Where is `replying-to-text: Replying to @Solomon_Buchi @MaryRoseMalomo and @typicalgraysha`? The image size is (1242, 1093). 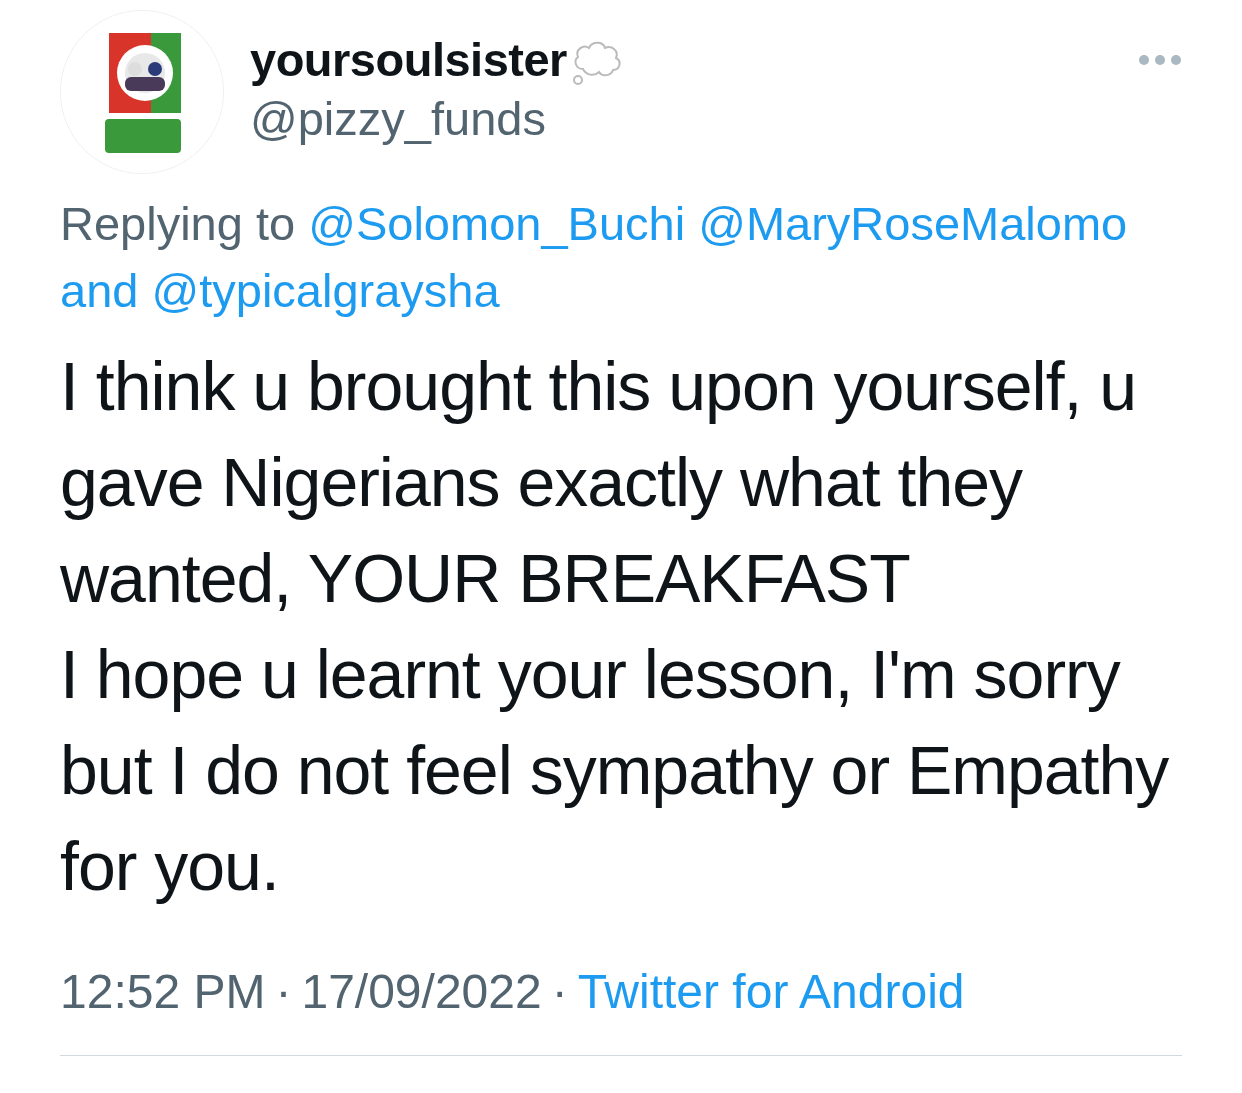
replying-to-text: Replying to @Solomon_Buchi @MaryRoseMalomo and @typicalgraysha is located at coordinates (594, 257).